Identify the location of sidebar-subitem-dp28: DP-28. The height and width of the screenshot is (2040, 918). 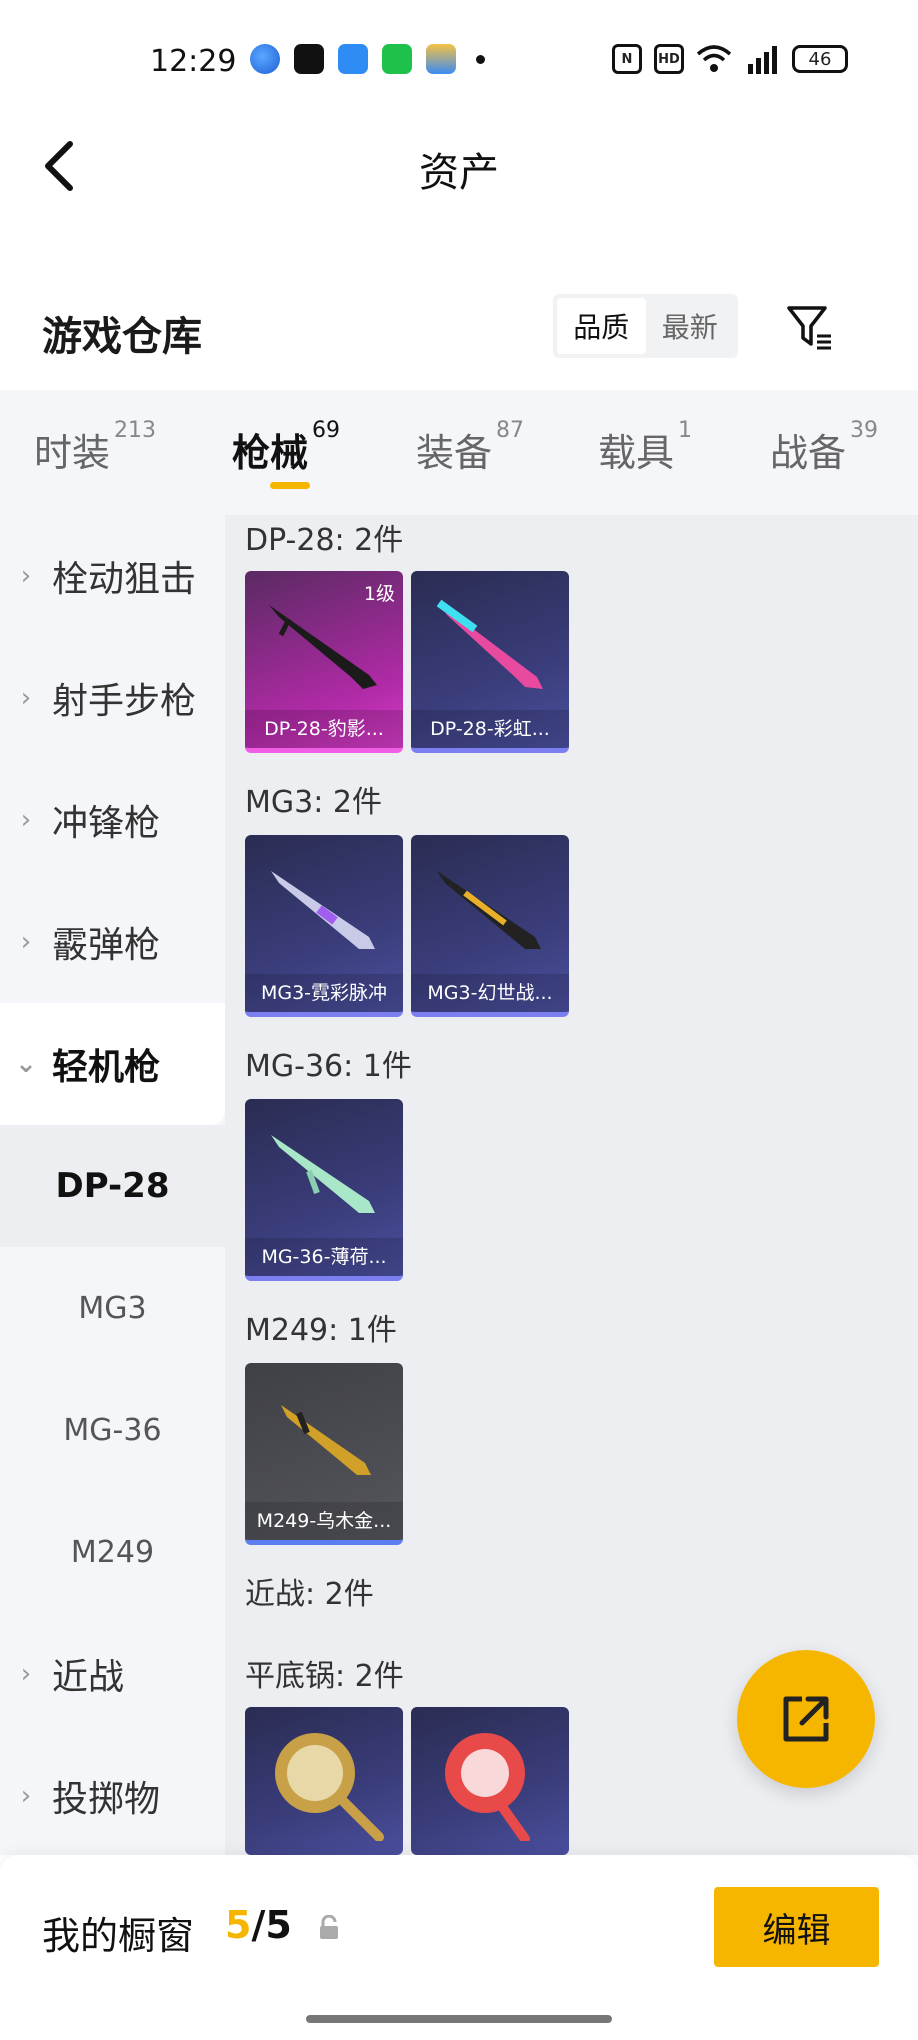
(112, 1186).